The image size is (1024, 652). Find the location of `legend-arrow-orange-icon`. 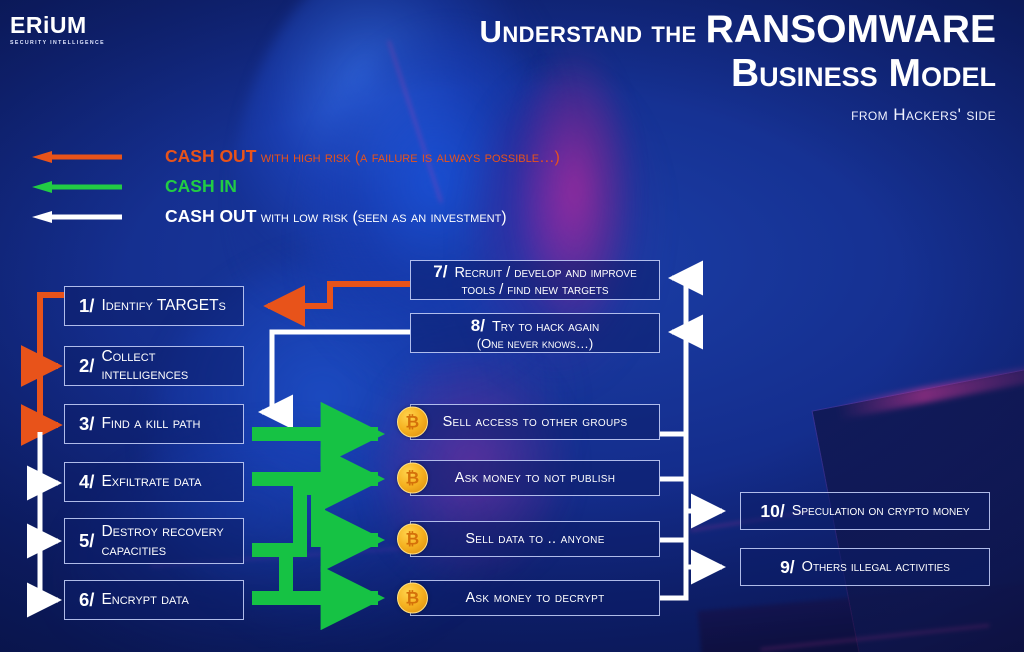

legend-arrow-orange-icon is located at coordinates (77, 157).